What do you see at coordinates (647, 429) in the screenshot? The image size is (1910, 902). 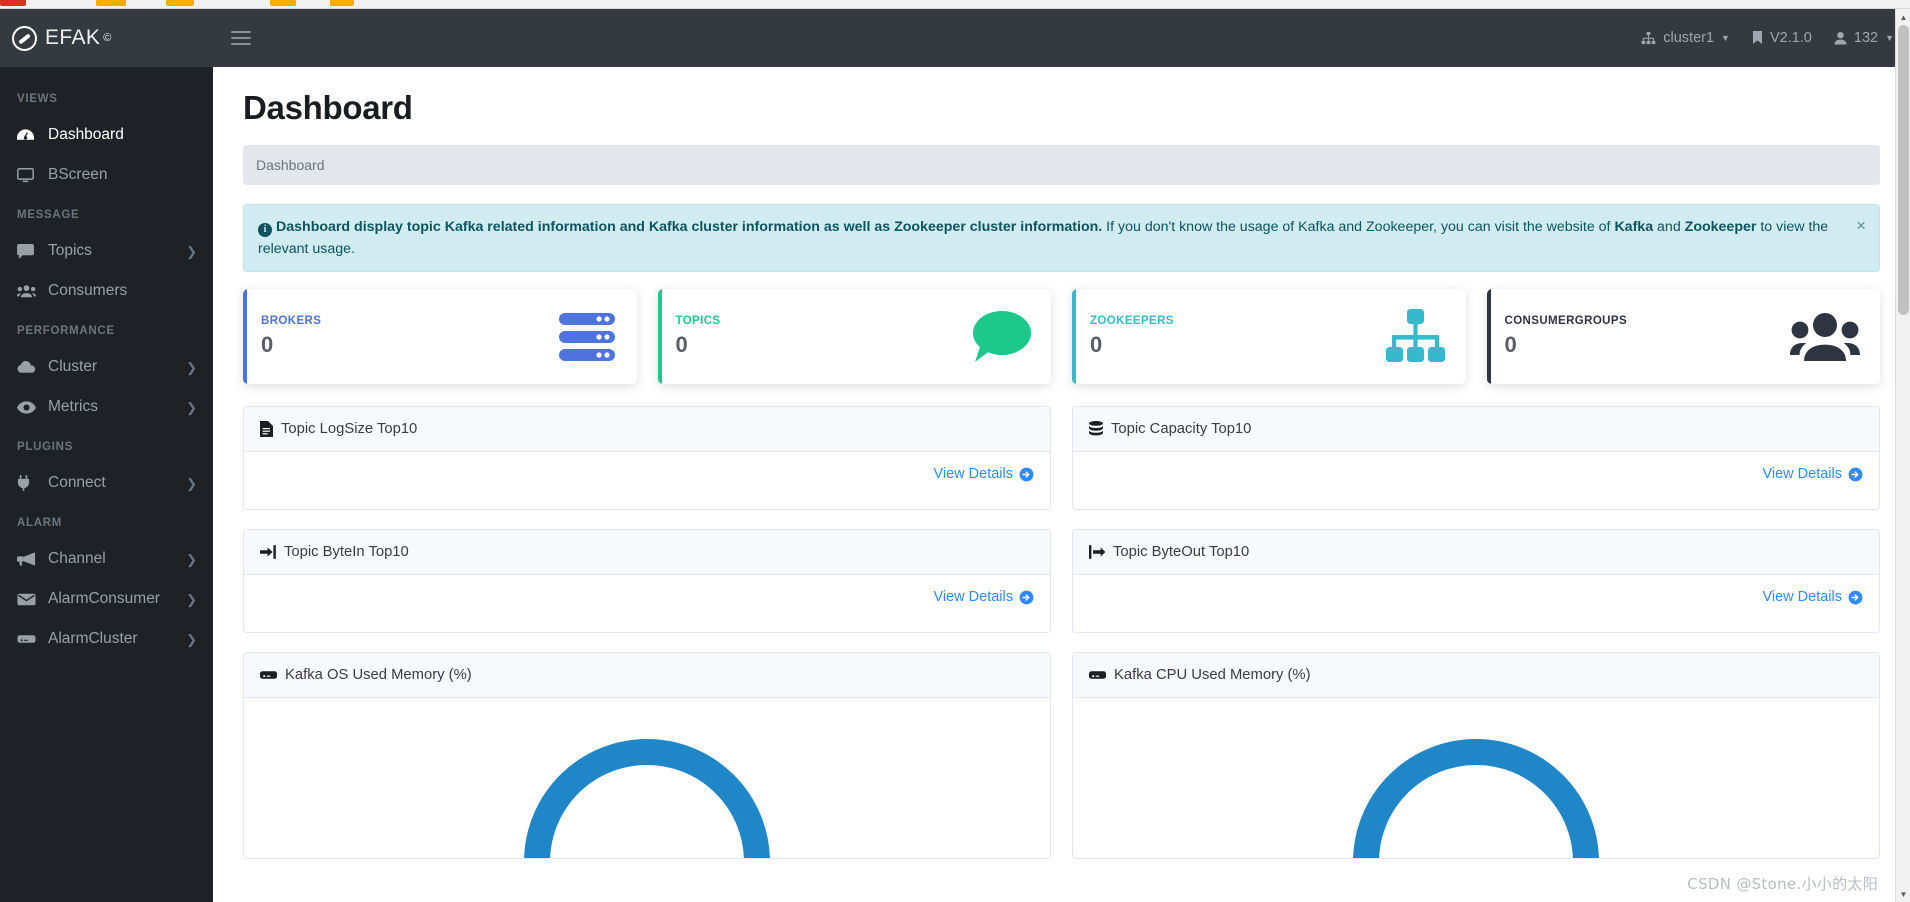 I see `panel-header: Topic LogSize Top10` at bounding box center [647, 429].